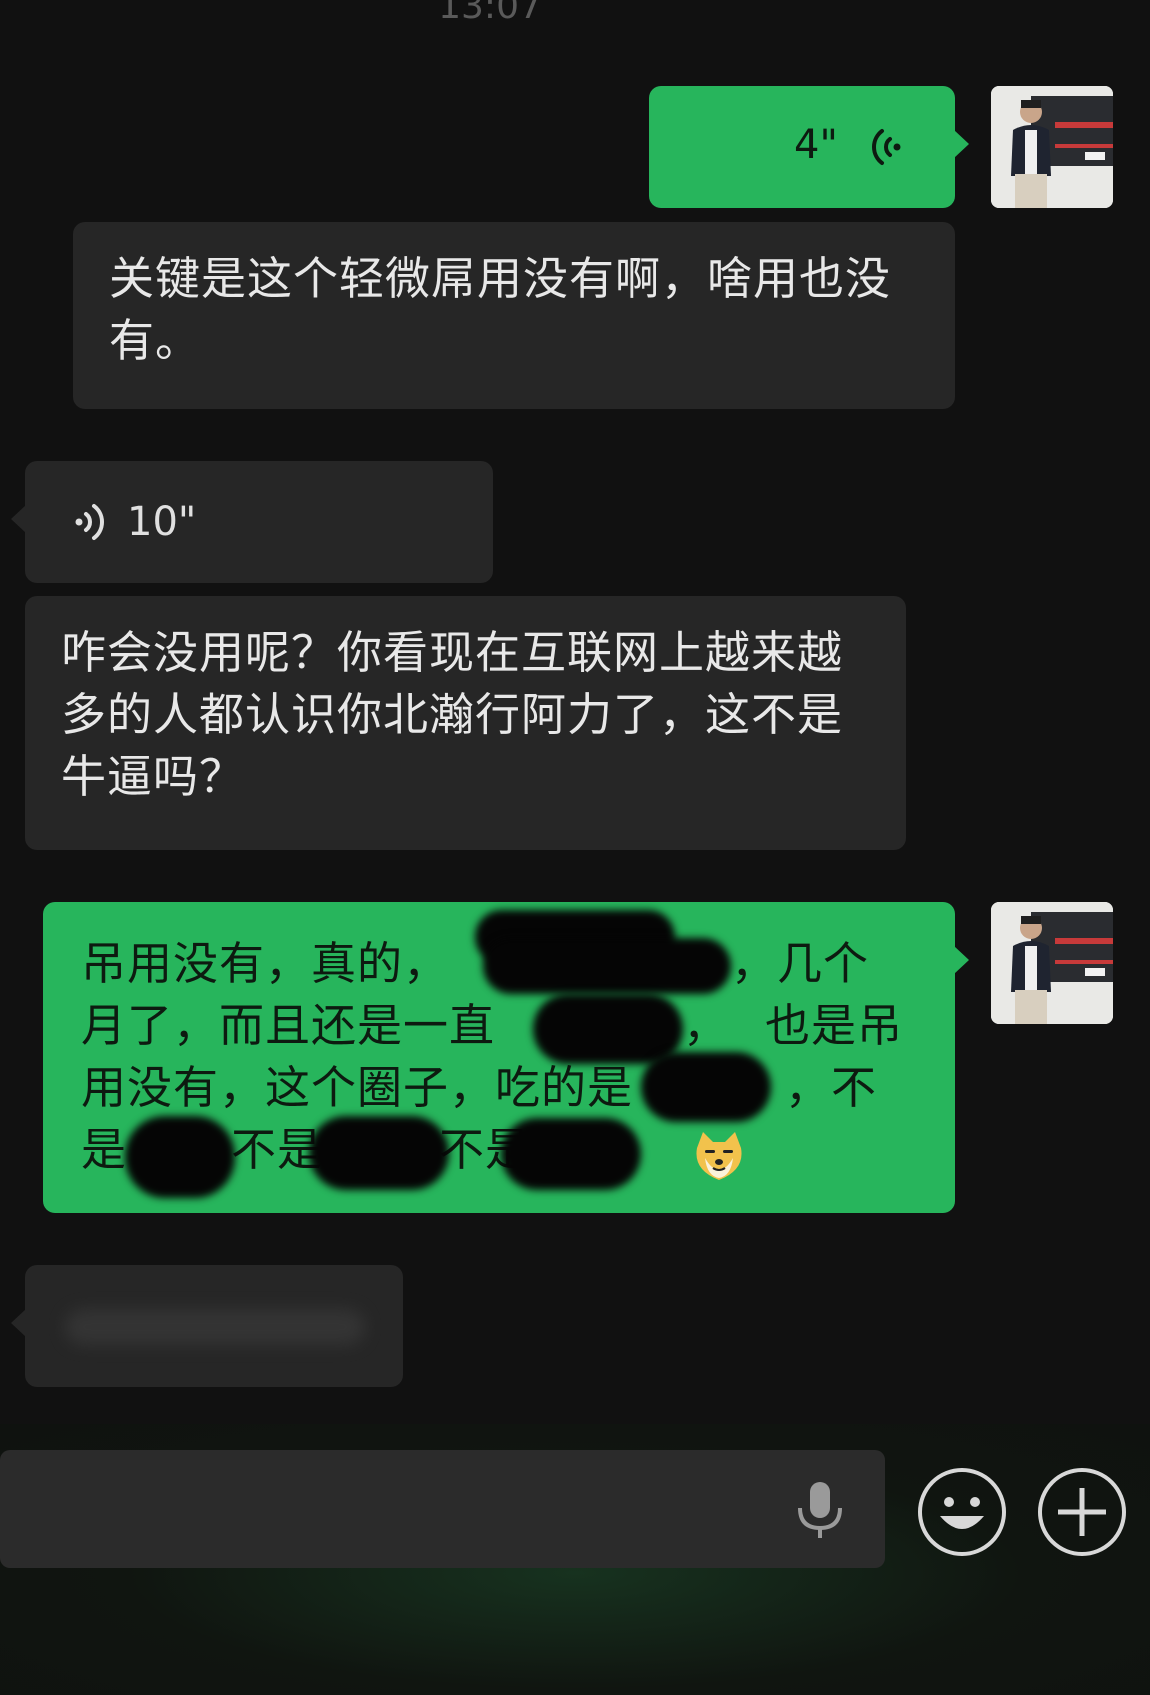 This screenshot has height=1695, width=1150. I want to click on message-input, so click(442, 1509).